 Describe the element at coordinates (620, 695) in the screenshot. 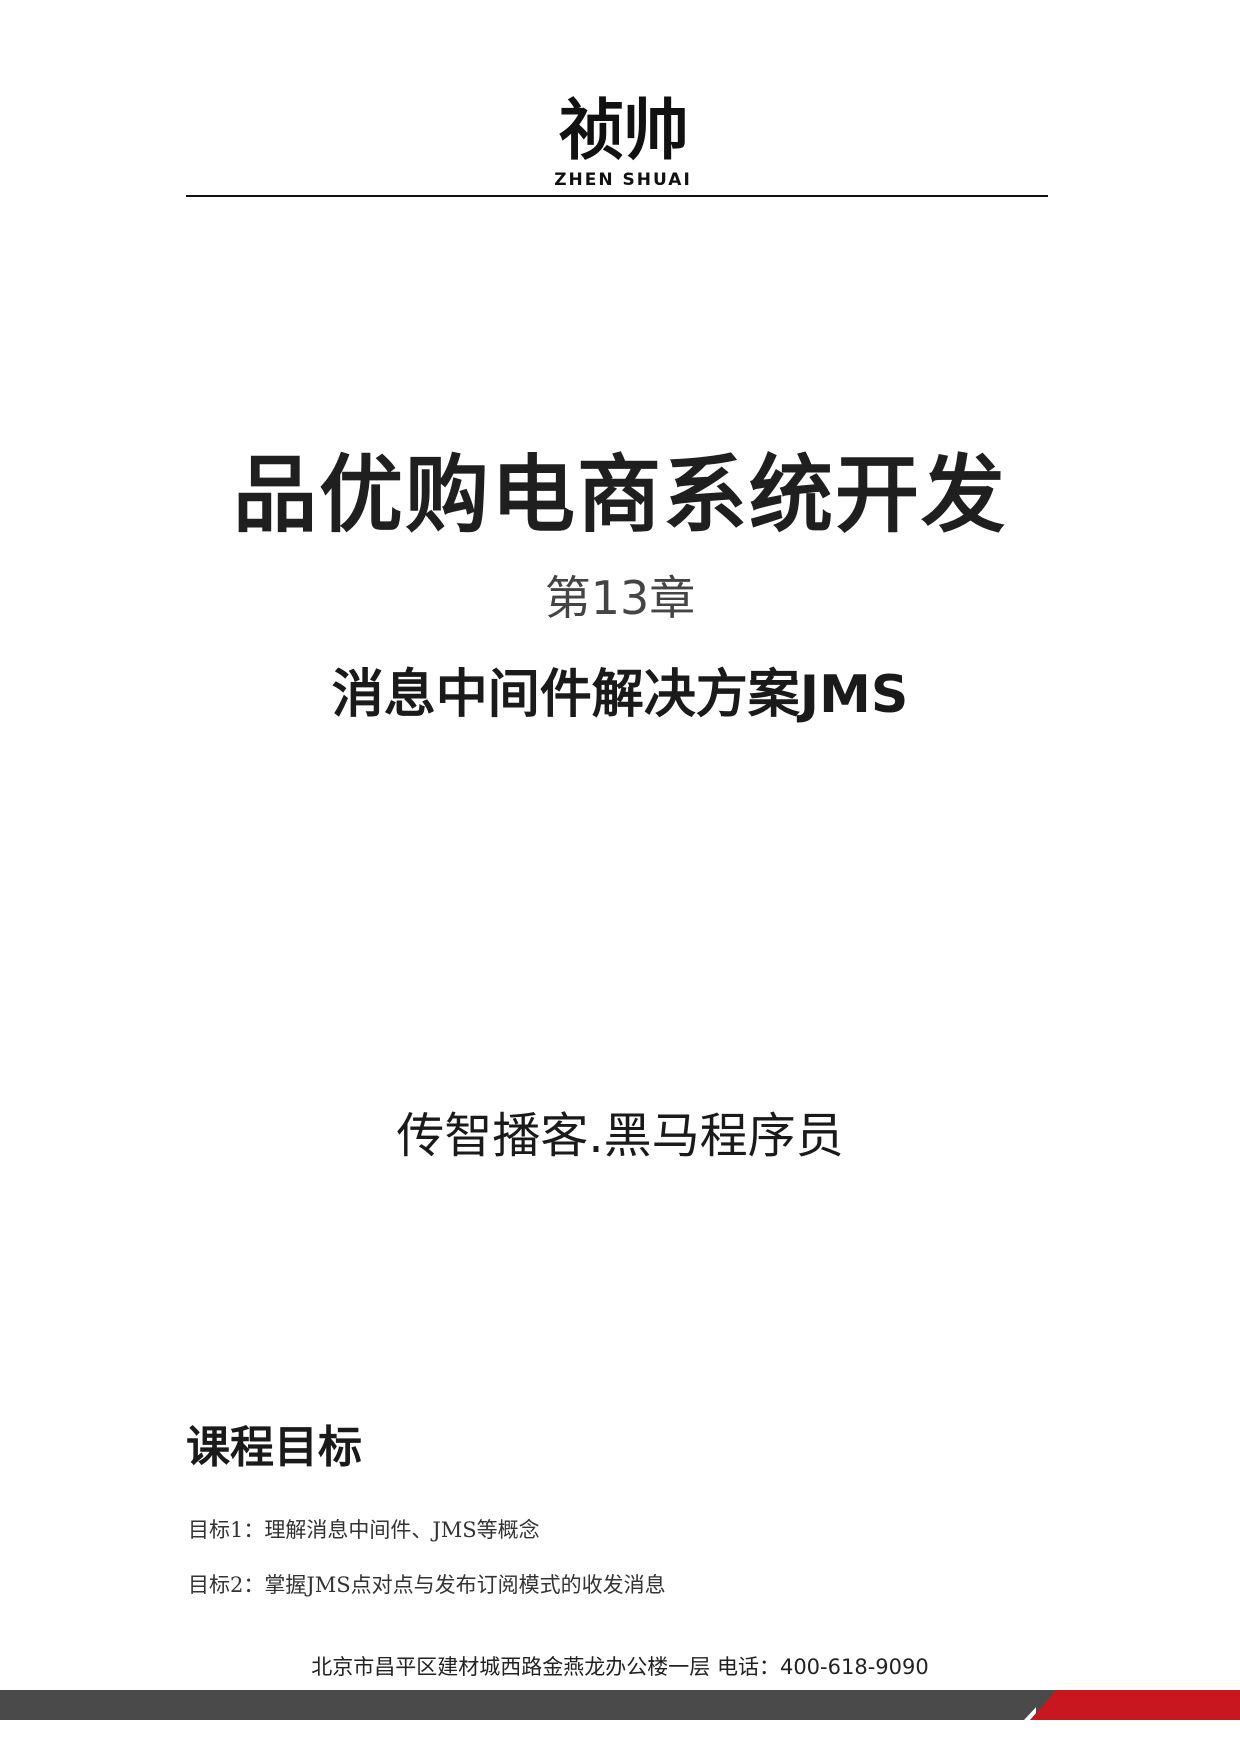

I see `chapter-subtitle: 消息中间件解决方案JMS` at that location.